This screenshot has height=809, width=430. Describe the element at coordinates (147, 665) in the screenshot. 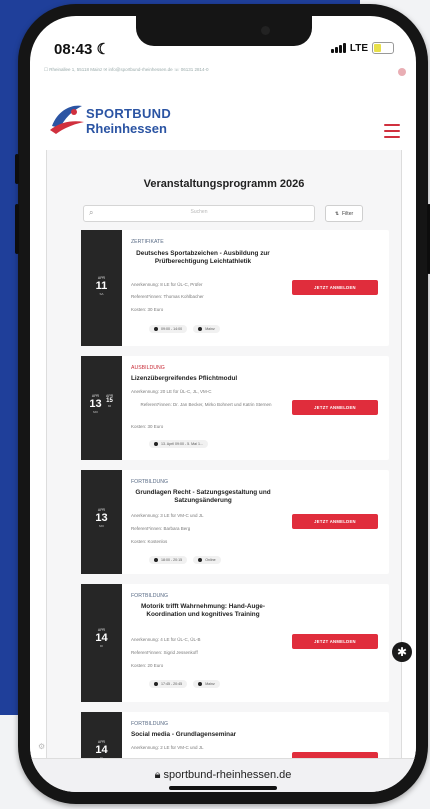

I see `event-cost: Kosten: 20 Euro` at that location.